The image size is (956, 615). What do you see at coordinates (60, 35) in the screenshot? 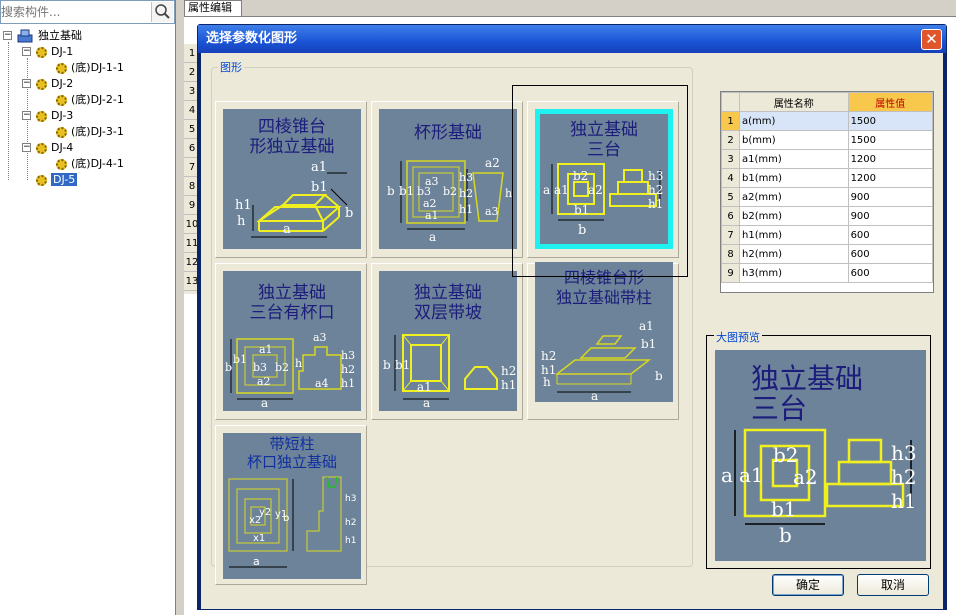
I see `tree-root-label: 独立基础` at bounding box center [60, 35].